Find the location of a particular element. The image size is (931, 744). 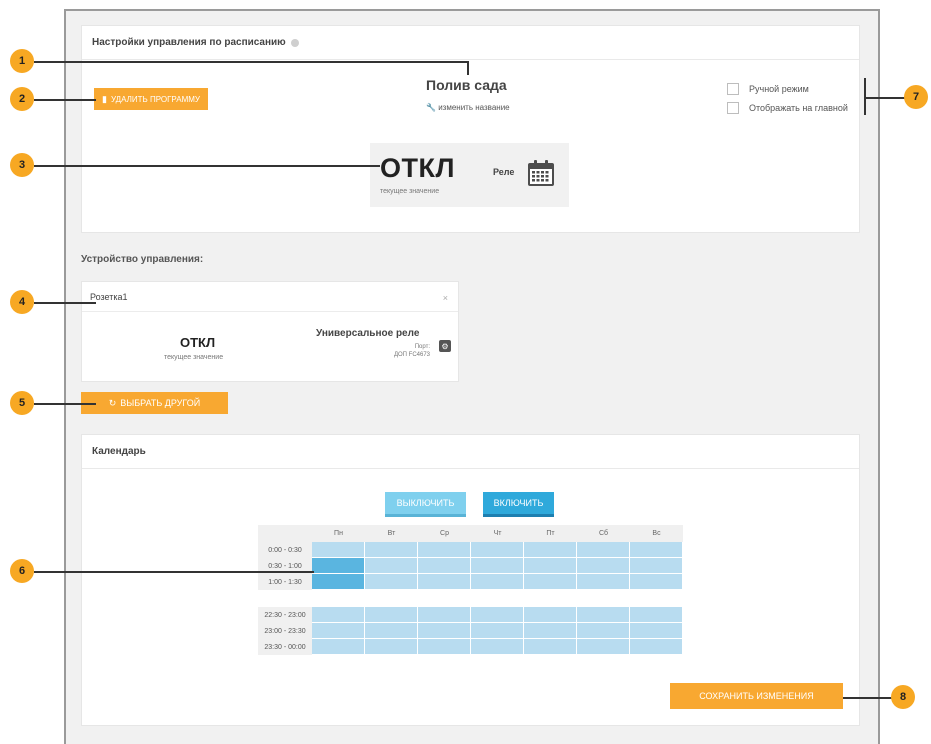

device-value: ОТКЛ is located at coordinates (198, 342).